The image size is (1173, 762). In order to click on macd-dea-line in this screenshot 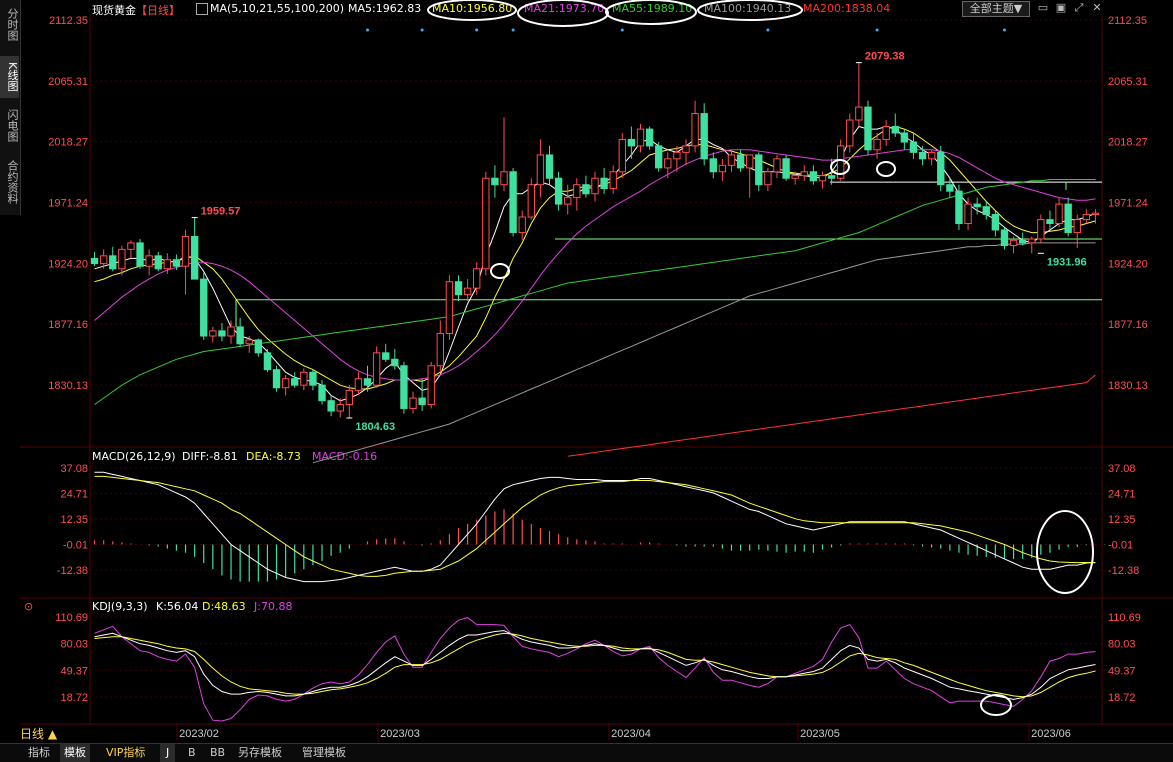, I will do `click(595, 526)`.